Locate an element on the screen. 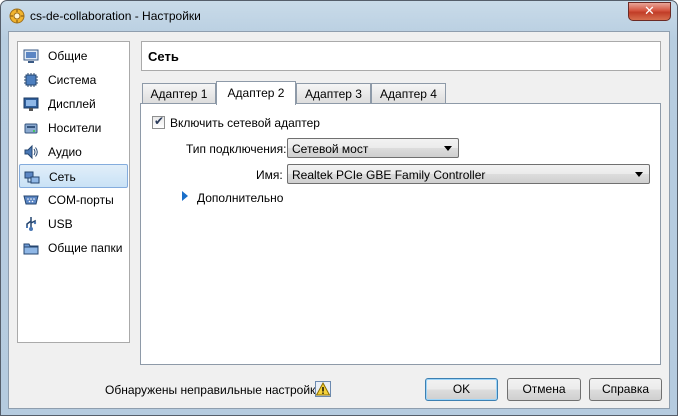 This screenshot has height=416, width=678. title-bar: cs-de-collaboration - Настройки ✕ is located at coordinates (339, 16).